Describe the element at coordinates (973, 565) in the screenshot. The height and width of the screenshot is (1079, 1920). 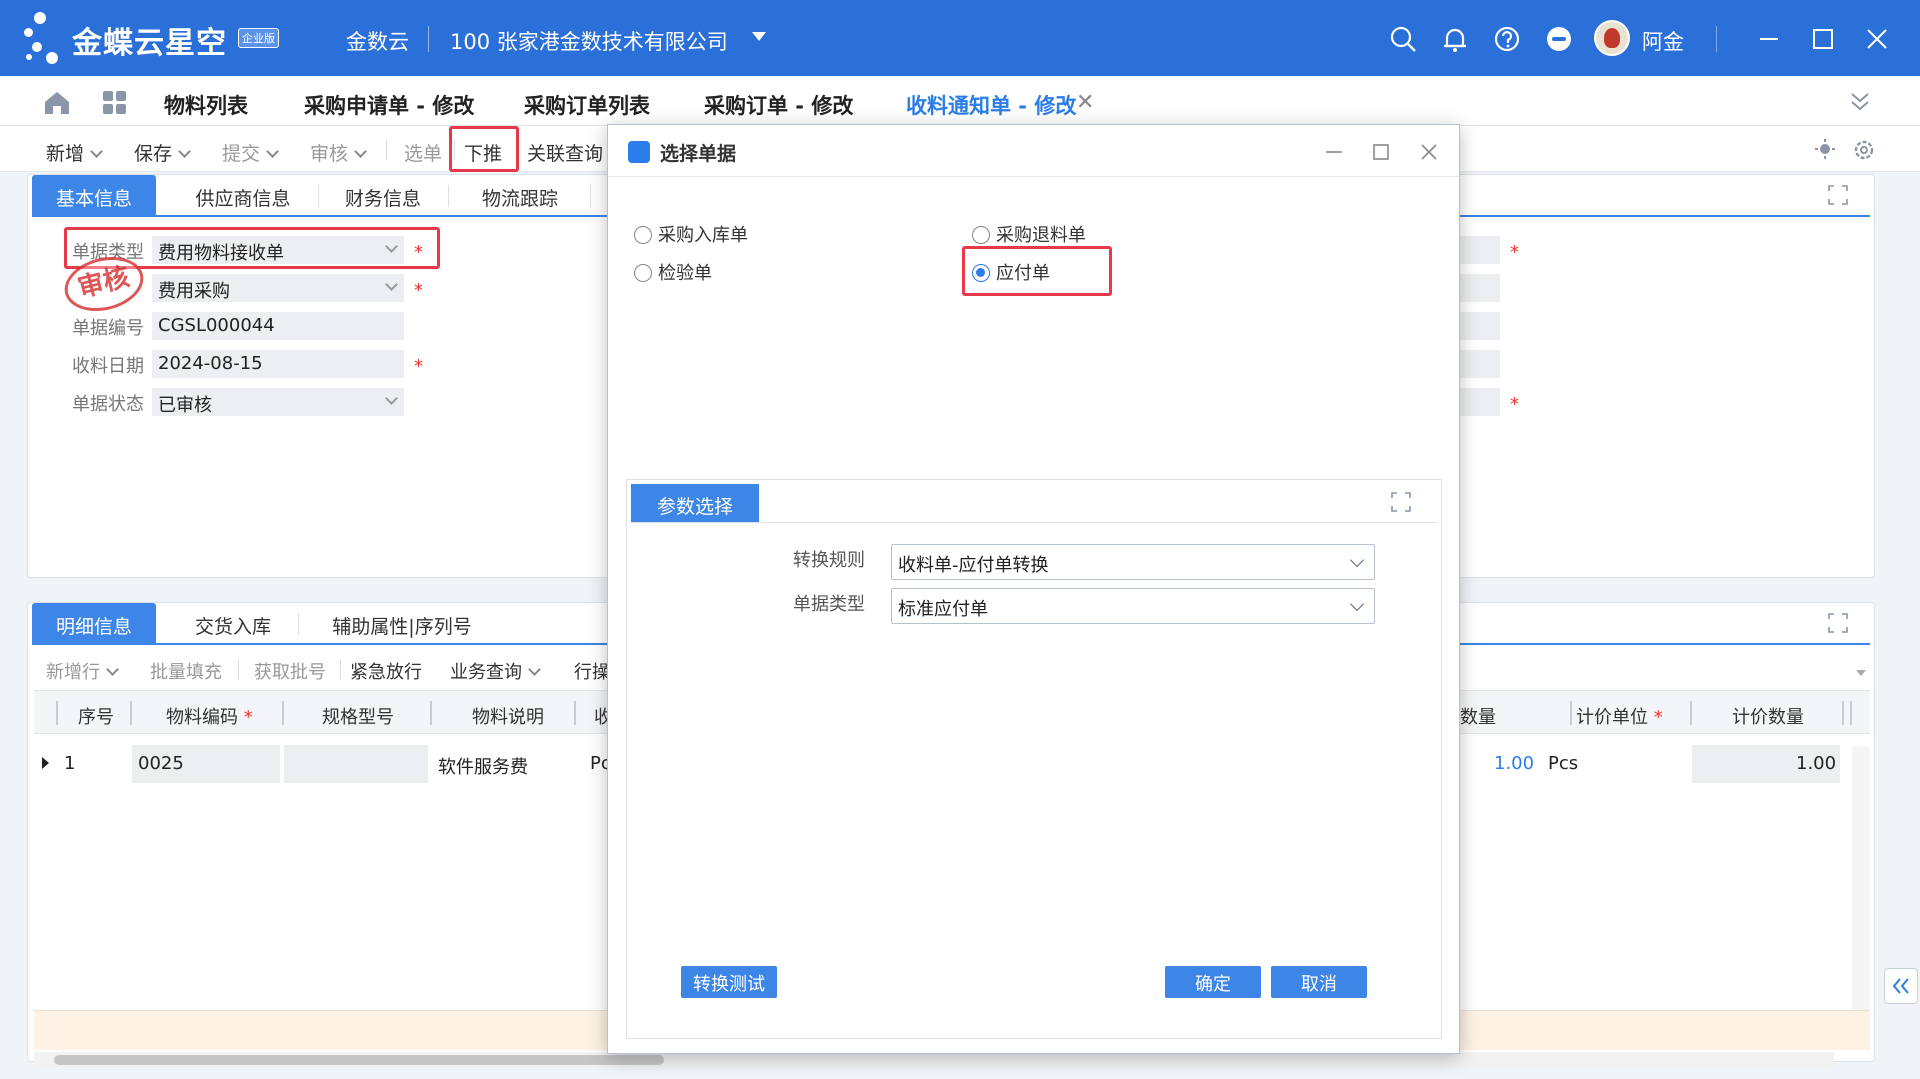
I see `convert-rule-value: 收料单-应付单转换` at that location.